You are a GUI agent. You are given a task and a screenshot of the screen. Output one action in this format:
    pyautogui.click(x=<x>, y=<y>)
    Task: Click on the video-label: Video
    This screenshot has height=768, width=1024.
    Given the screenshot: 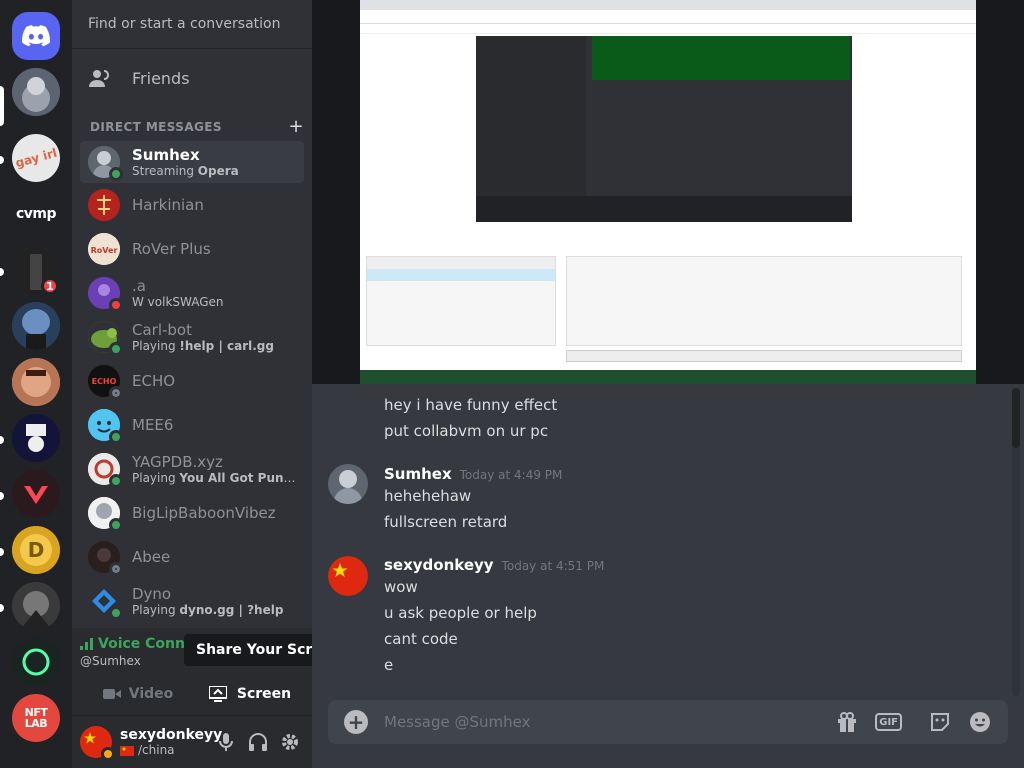 What is the action you would take?
    pyautogui.click(x=151, y=694)
    